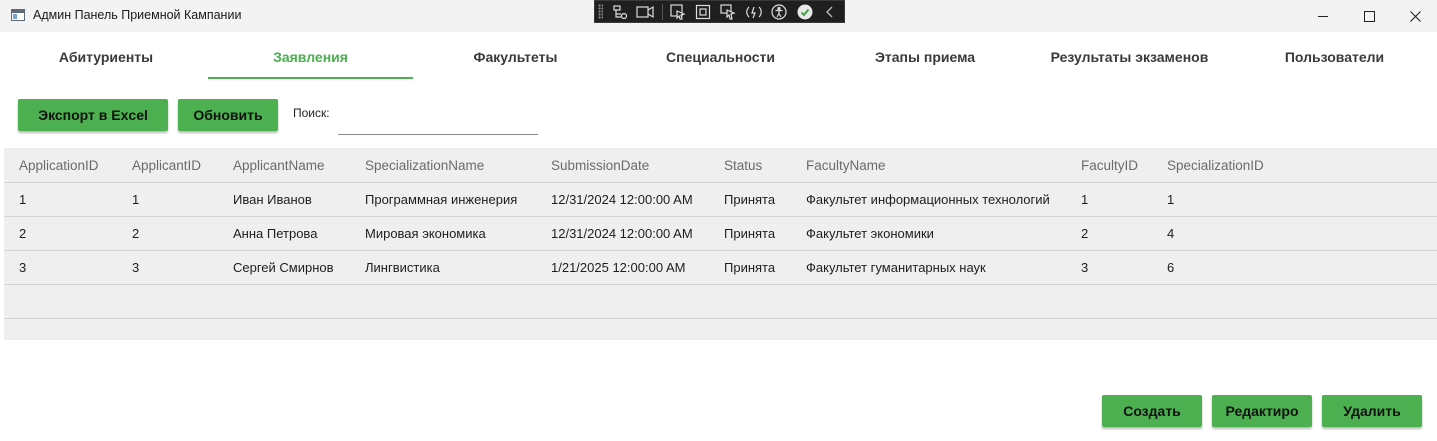 The height and width of the screenshot is (441, 1437). What do you see at coordinates (441, 199) in the screenshot?
I see `table-cell: Программная инженерия` at bounding box center [441, 199].